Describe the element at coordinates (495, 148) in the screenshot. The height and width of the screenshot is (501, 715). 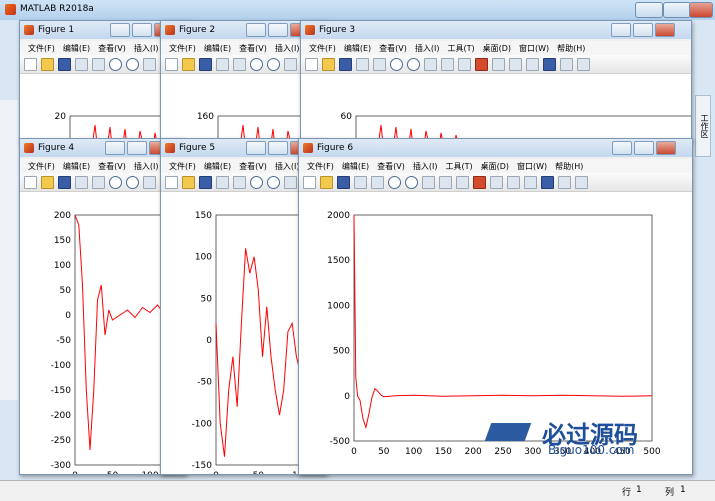
I see `figure-titlebar: Figure 6` at that location.